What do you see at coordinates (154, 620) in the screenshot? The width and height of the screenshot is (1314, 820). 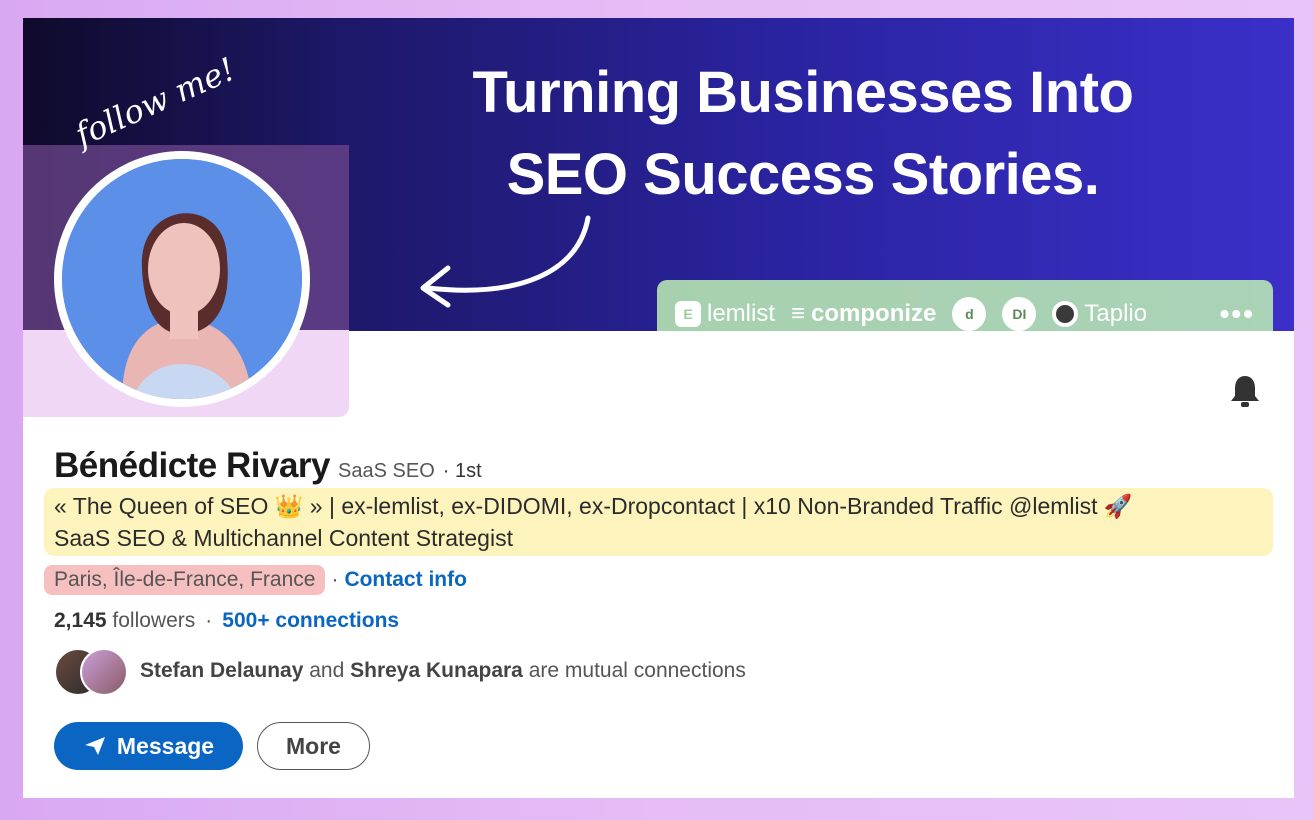 I see `followers-label: followers` at bounding box center [154, 620].